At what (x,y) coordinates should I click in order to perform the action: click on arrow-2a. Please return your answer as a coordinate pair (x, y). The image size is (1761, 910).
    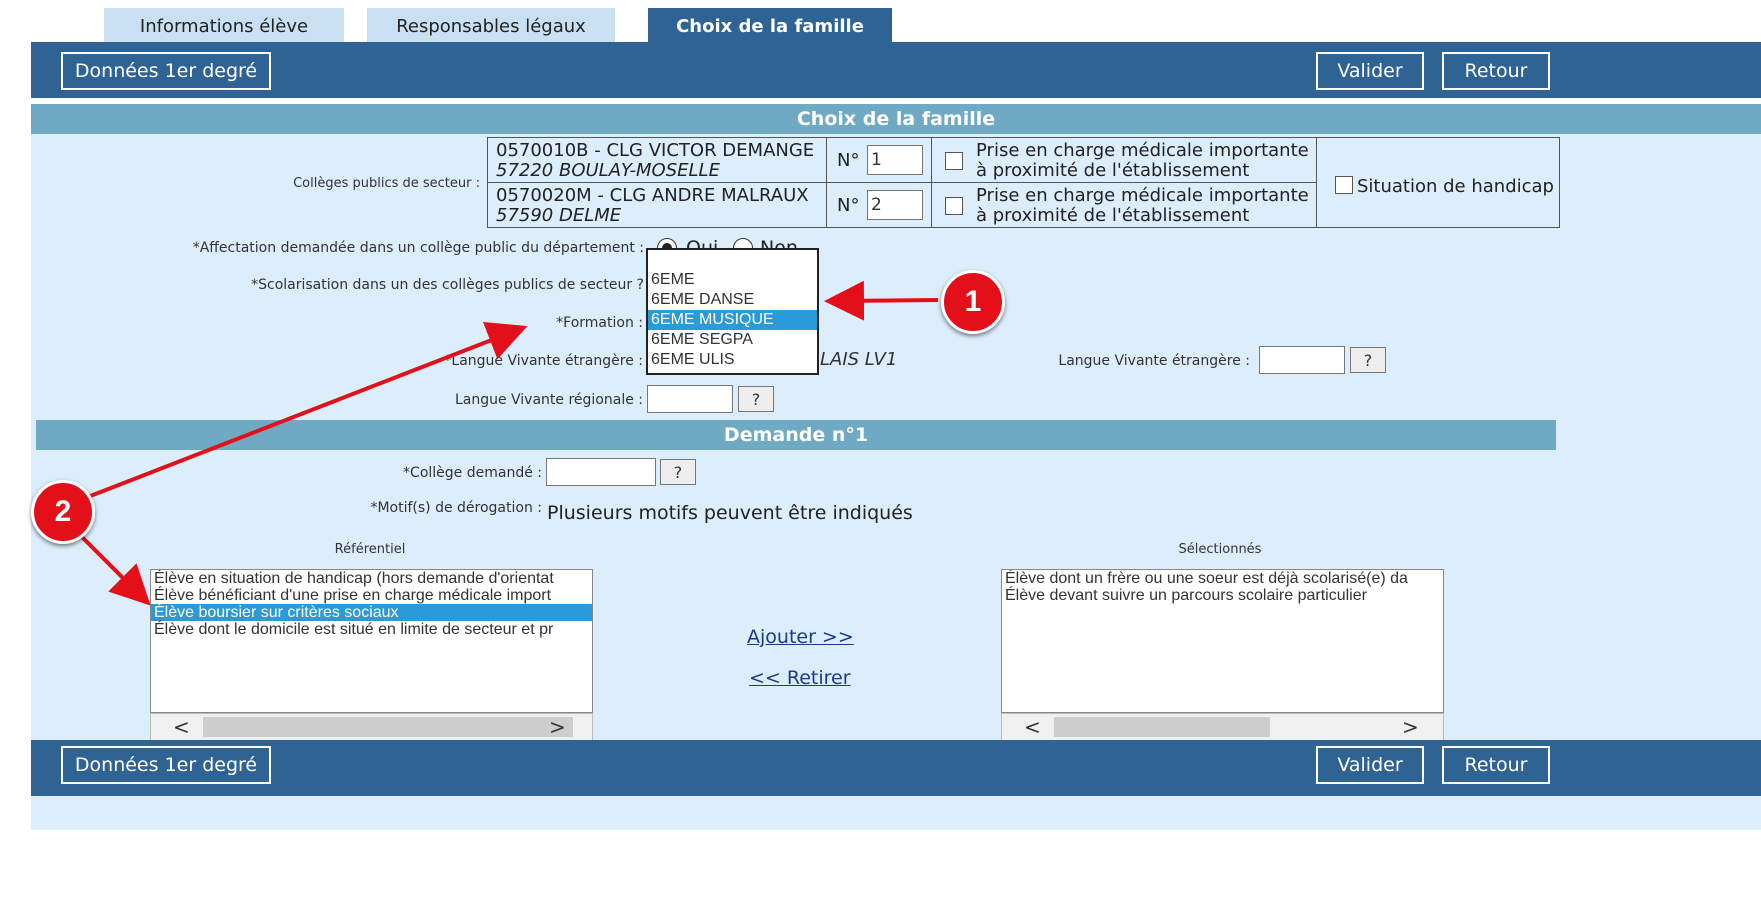
    Looking at the image, I should click on (303, 411).